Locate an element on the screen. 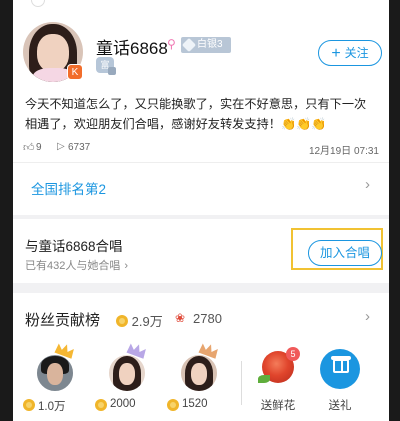 The height and width of the screenshot is (421, 400). duet-title: 与童话6868合唱 is located at coordinates (74, 246).